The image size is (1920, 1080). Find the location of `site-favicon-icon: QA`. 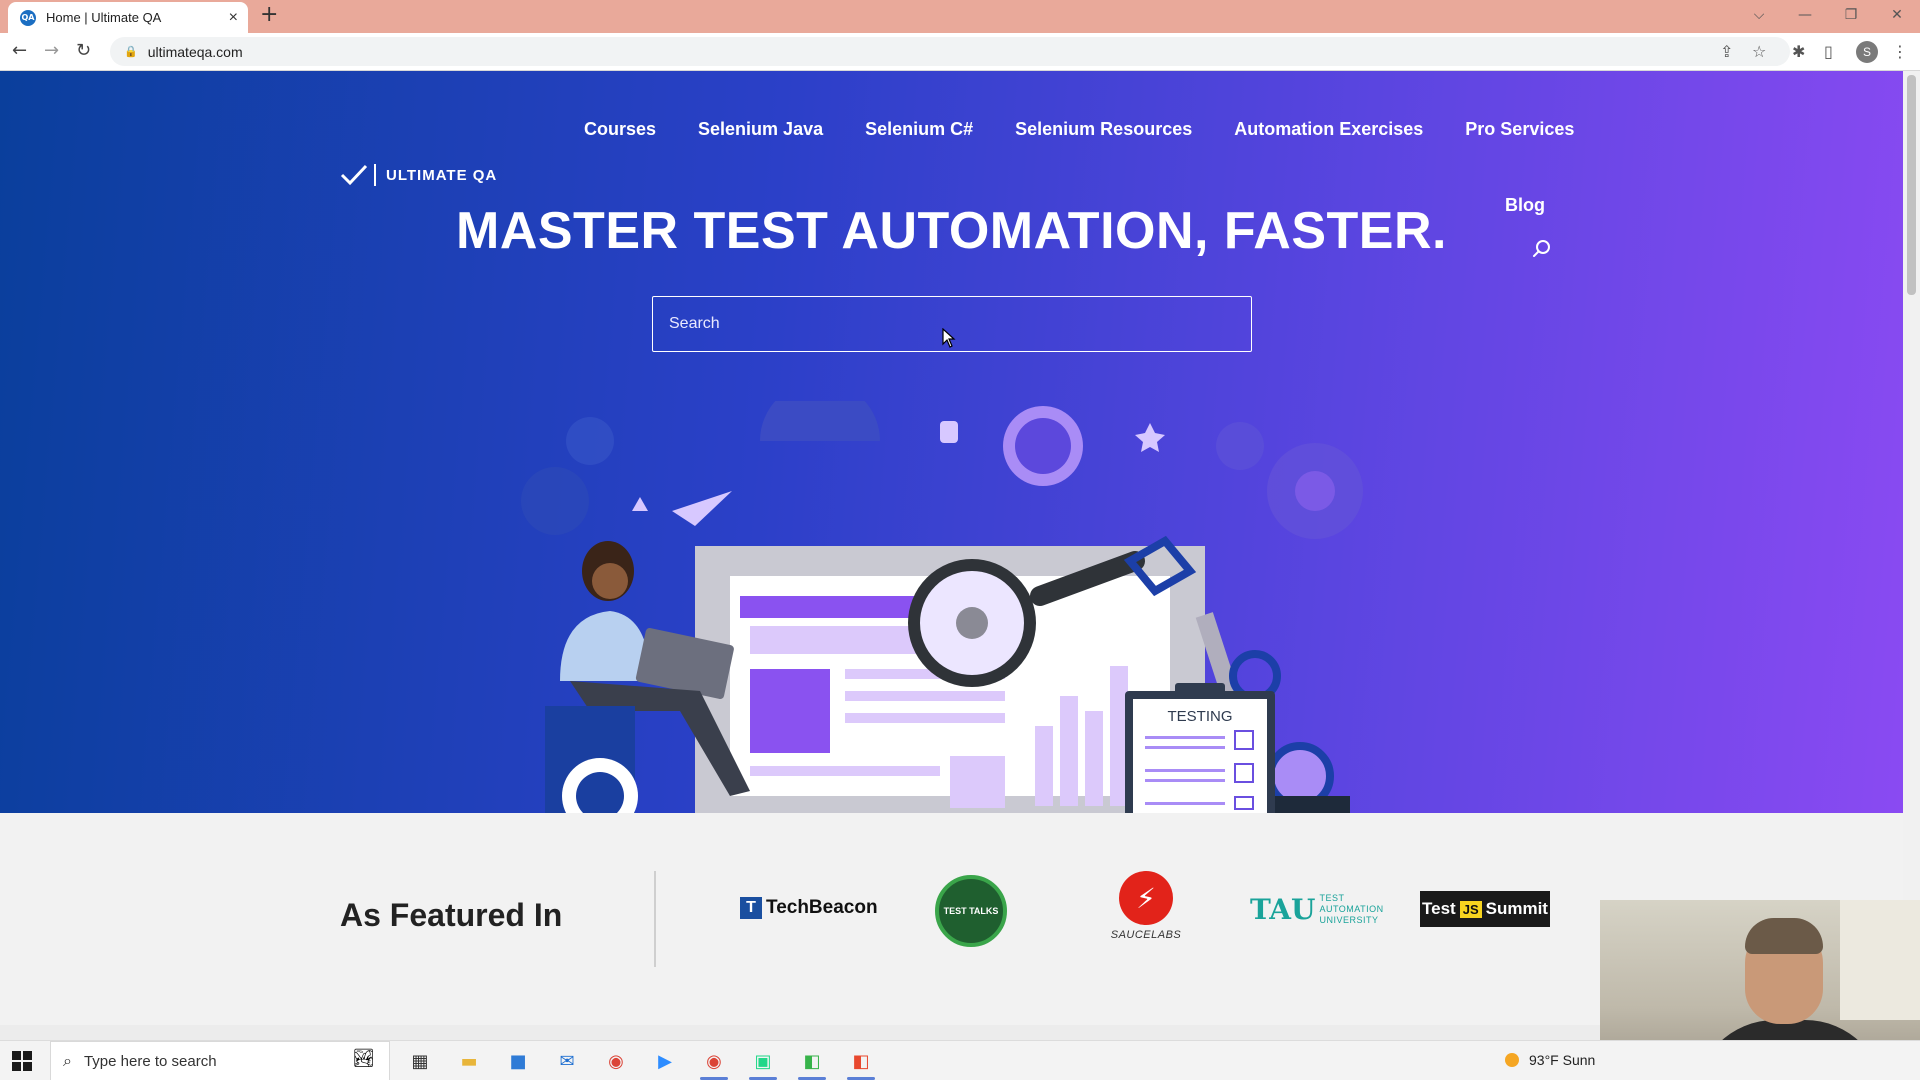

site-favicon-icon: QA is located at coordinates (28, 17).